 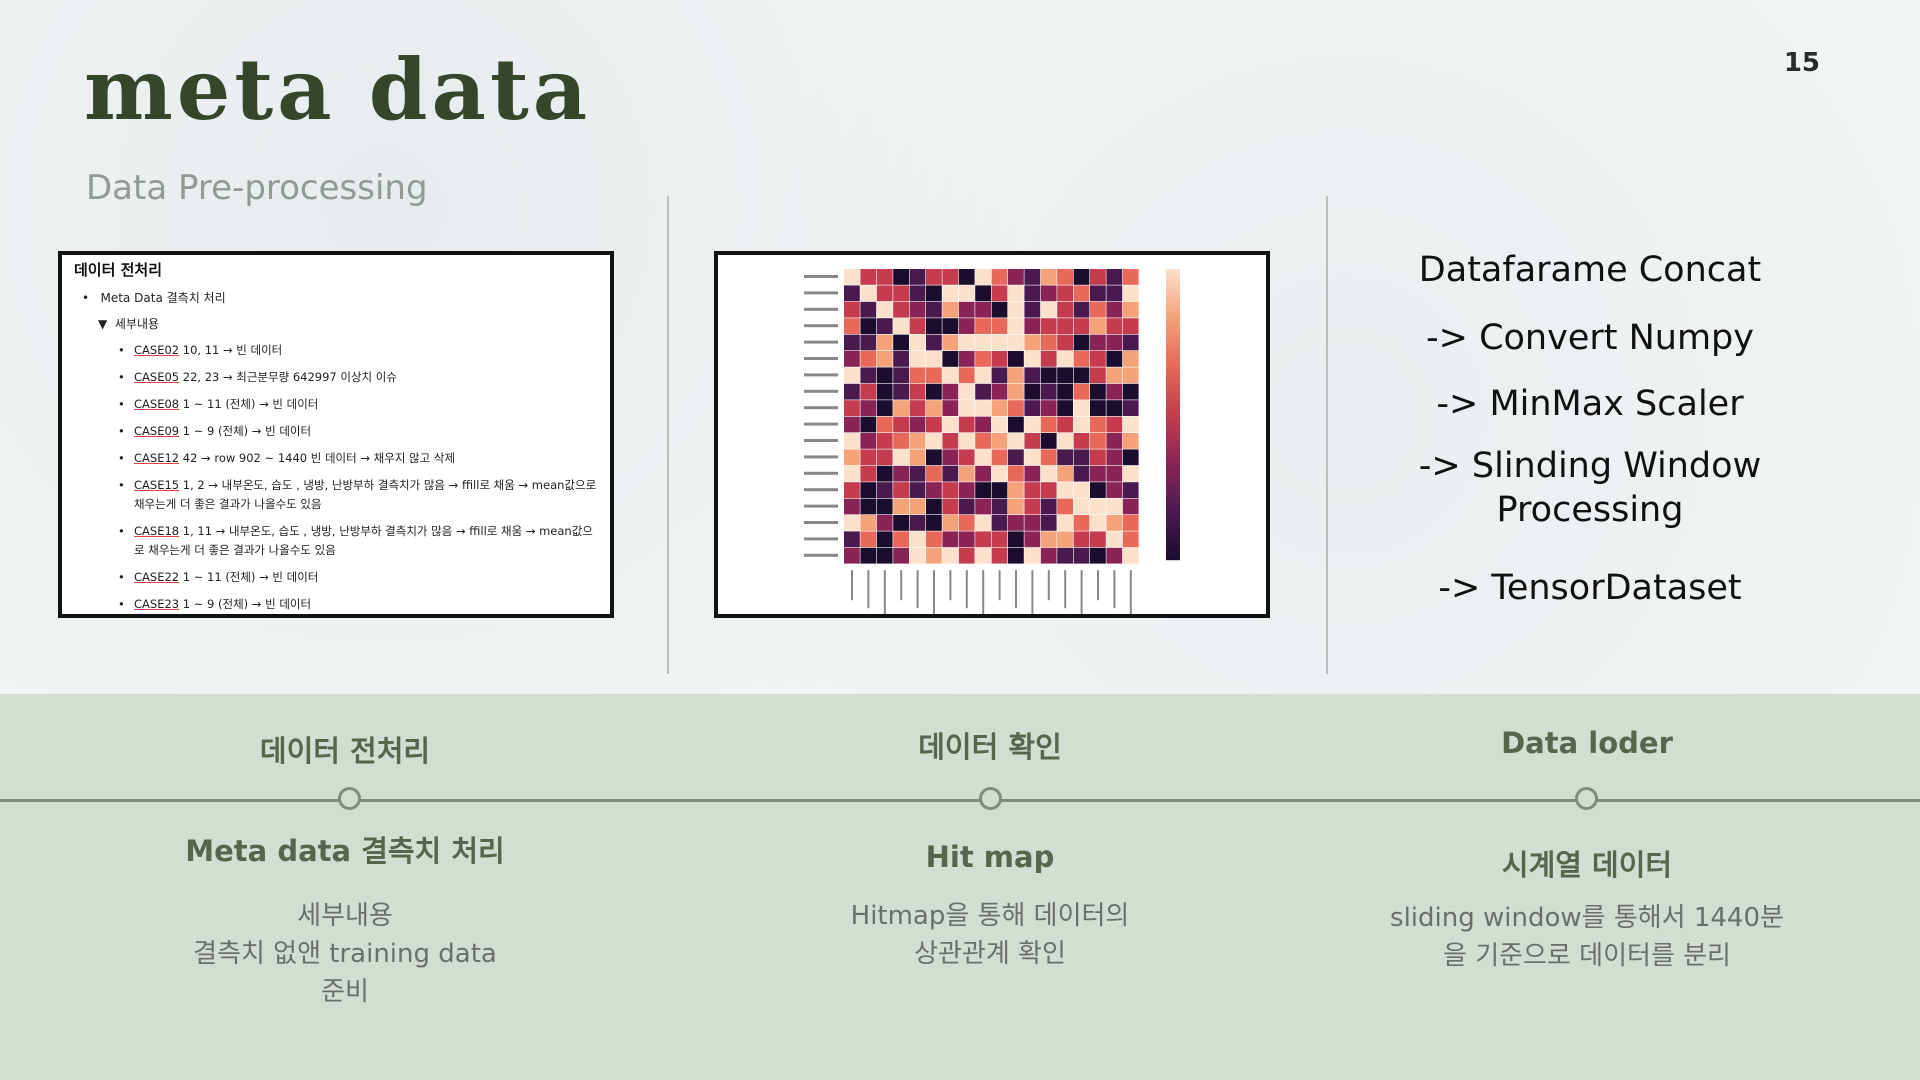 I want to click on column-description: 세부내용 결측치 없앤 training data 준비, so click(x=345, y=954).